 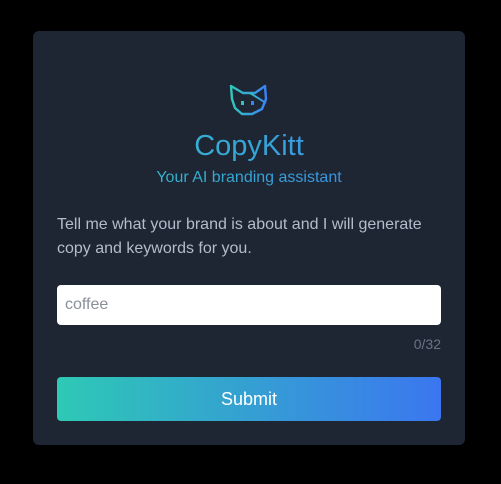 I want to click on app-subtitle: Your AI branding assistant, so click(x=249, y=178).